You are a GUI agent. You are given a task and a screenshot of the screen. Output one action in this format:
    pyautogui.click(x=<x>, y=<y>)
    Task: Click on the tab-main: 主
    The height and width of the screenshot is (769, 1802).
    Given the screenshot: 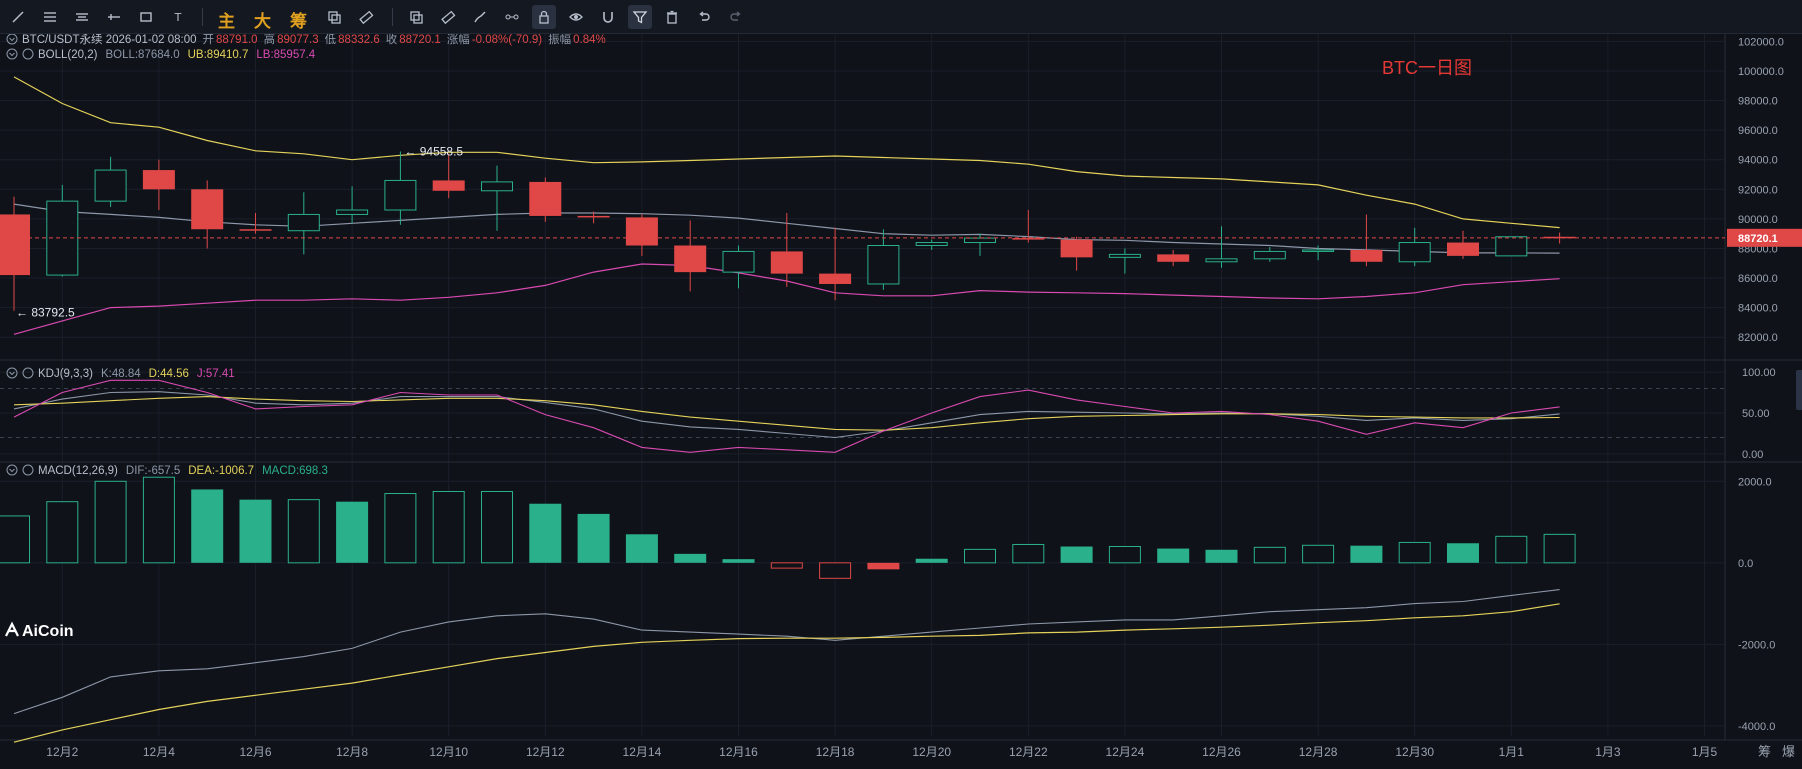 What is the action you would take?
    pyautogui.click(x=226, y=19)
    